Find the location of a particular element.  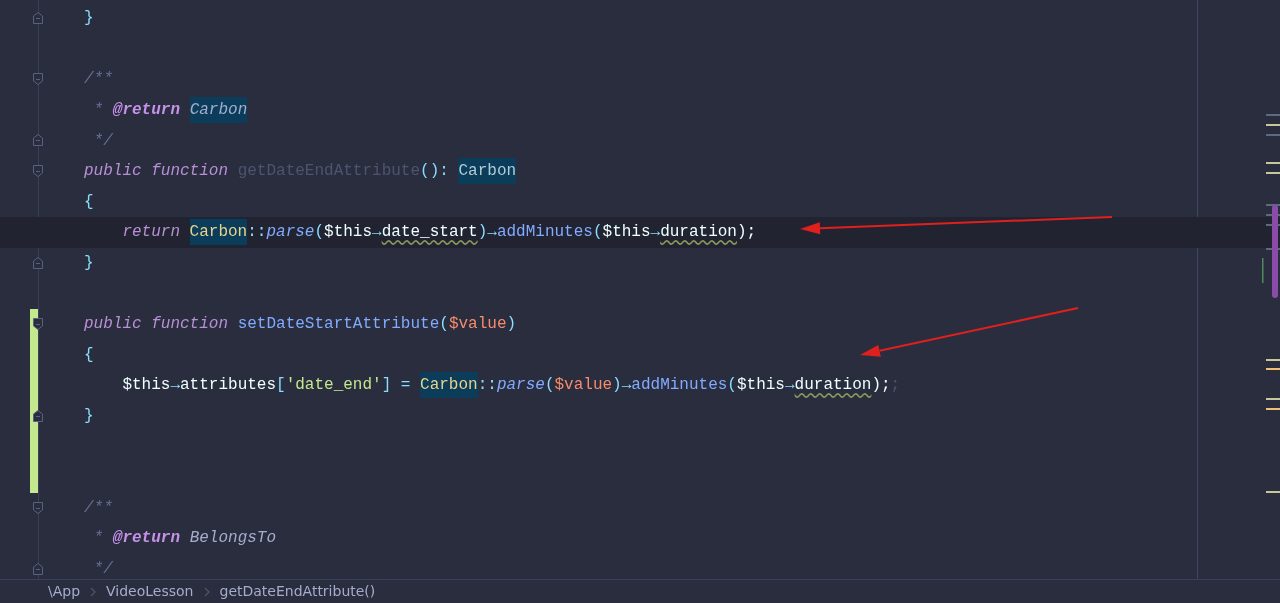

scrollbar-thumb is located at coordinates (1275, 251).